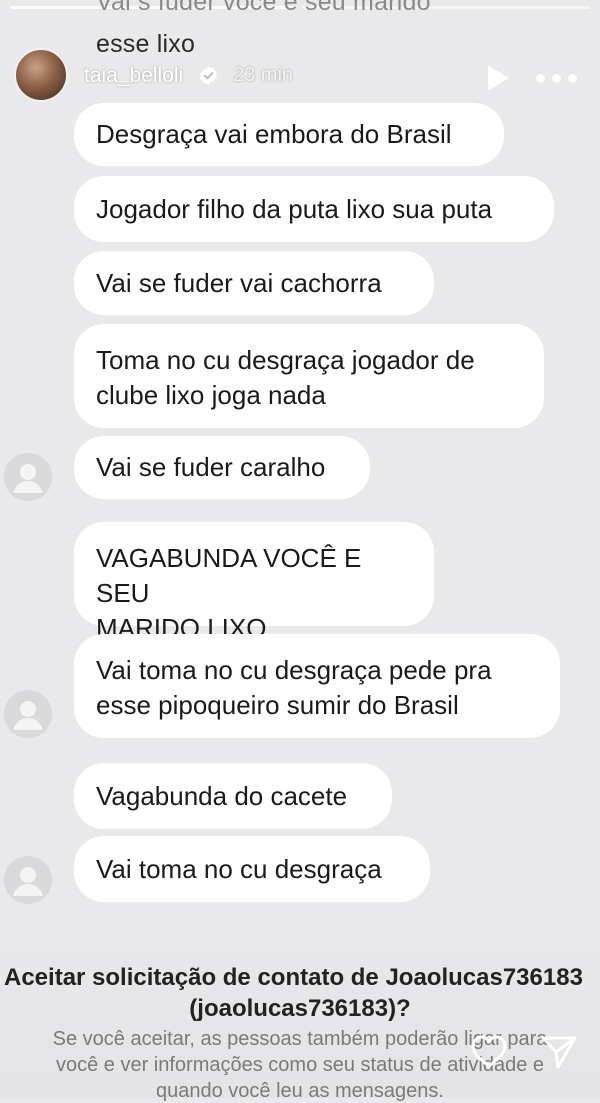 The height and width of the screenshot is (1103, 600). What do you see at coordinates (41, 75) in the screenshot?
I see `user-avatar` at bounding box center [41, 75].